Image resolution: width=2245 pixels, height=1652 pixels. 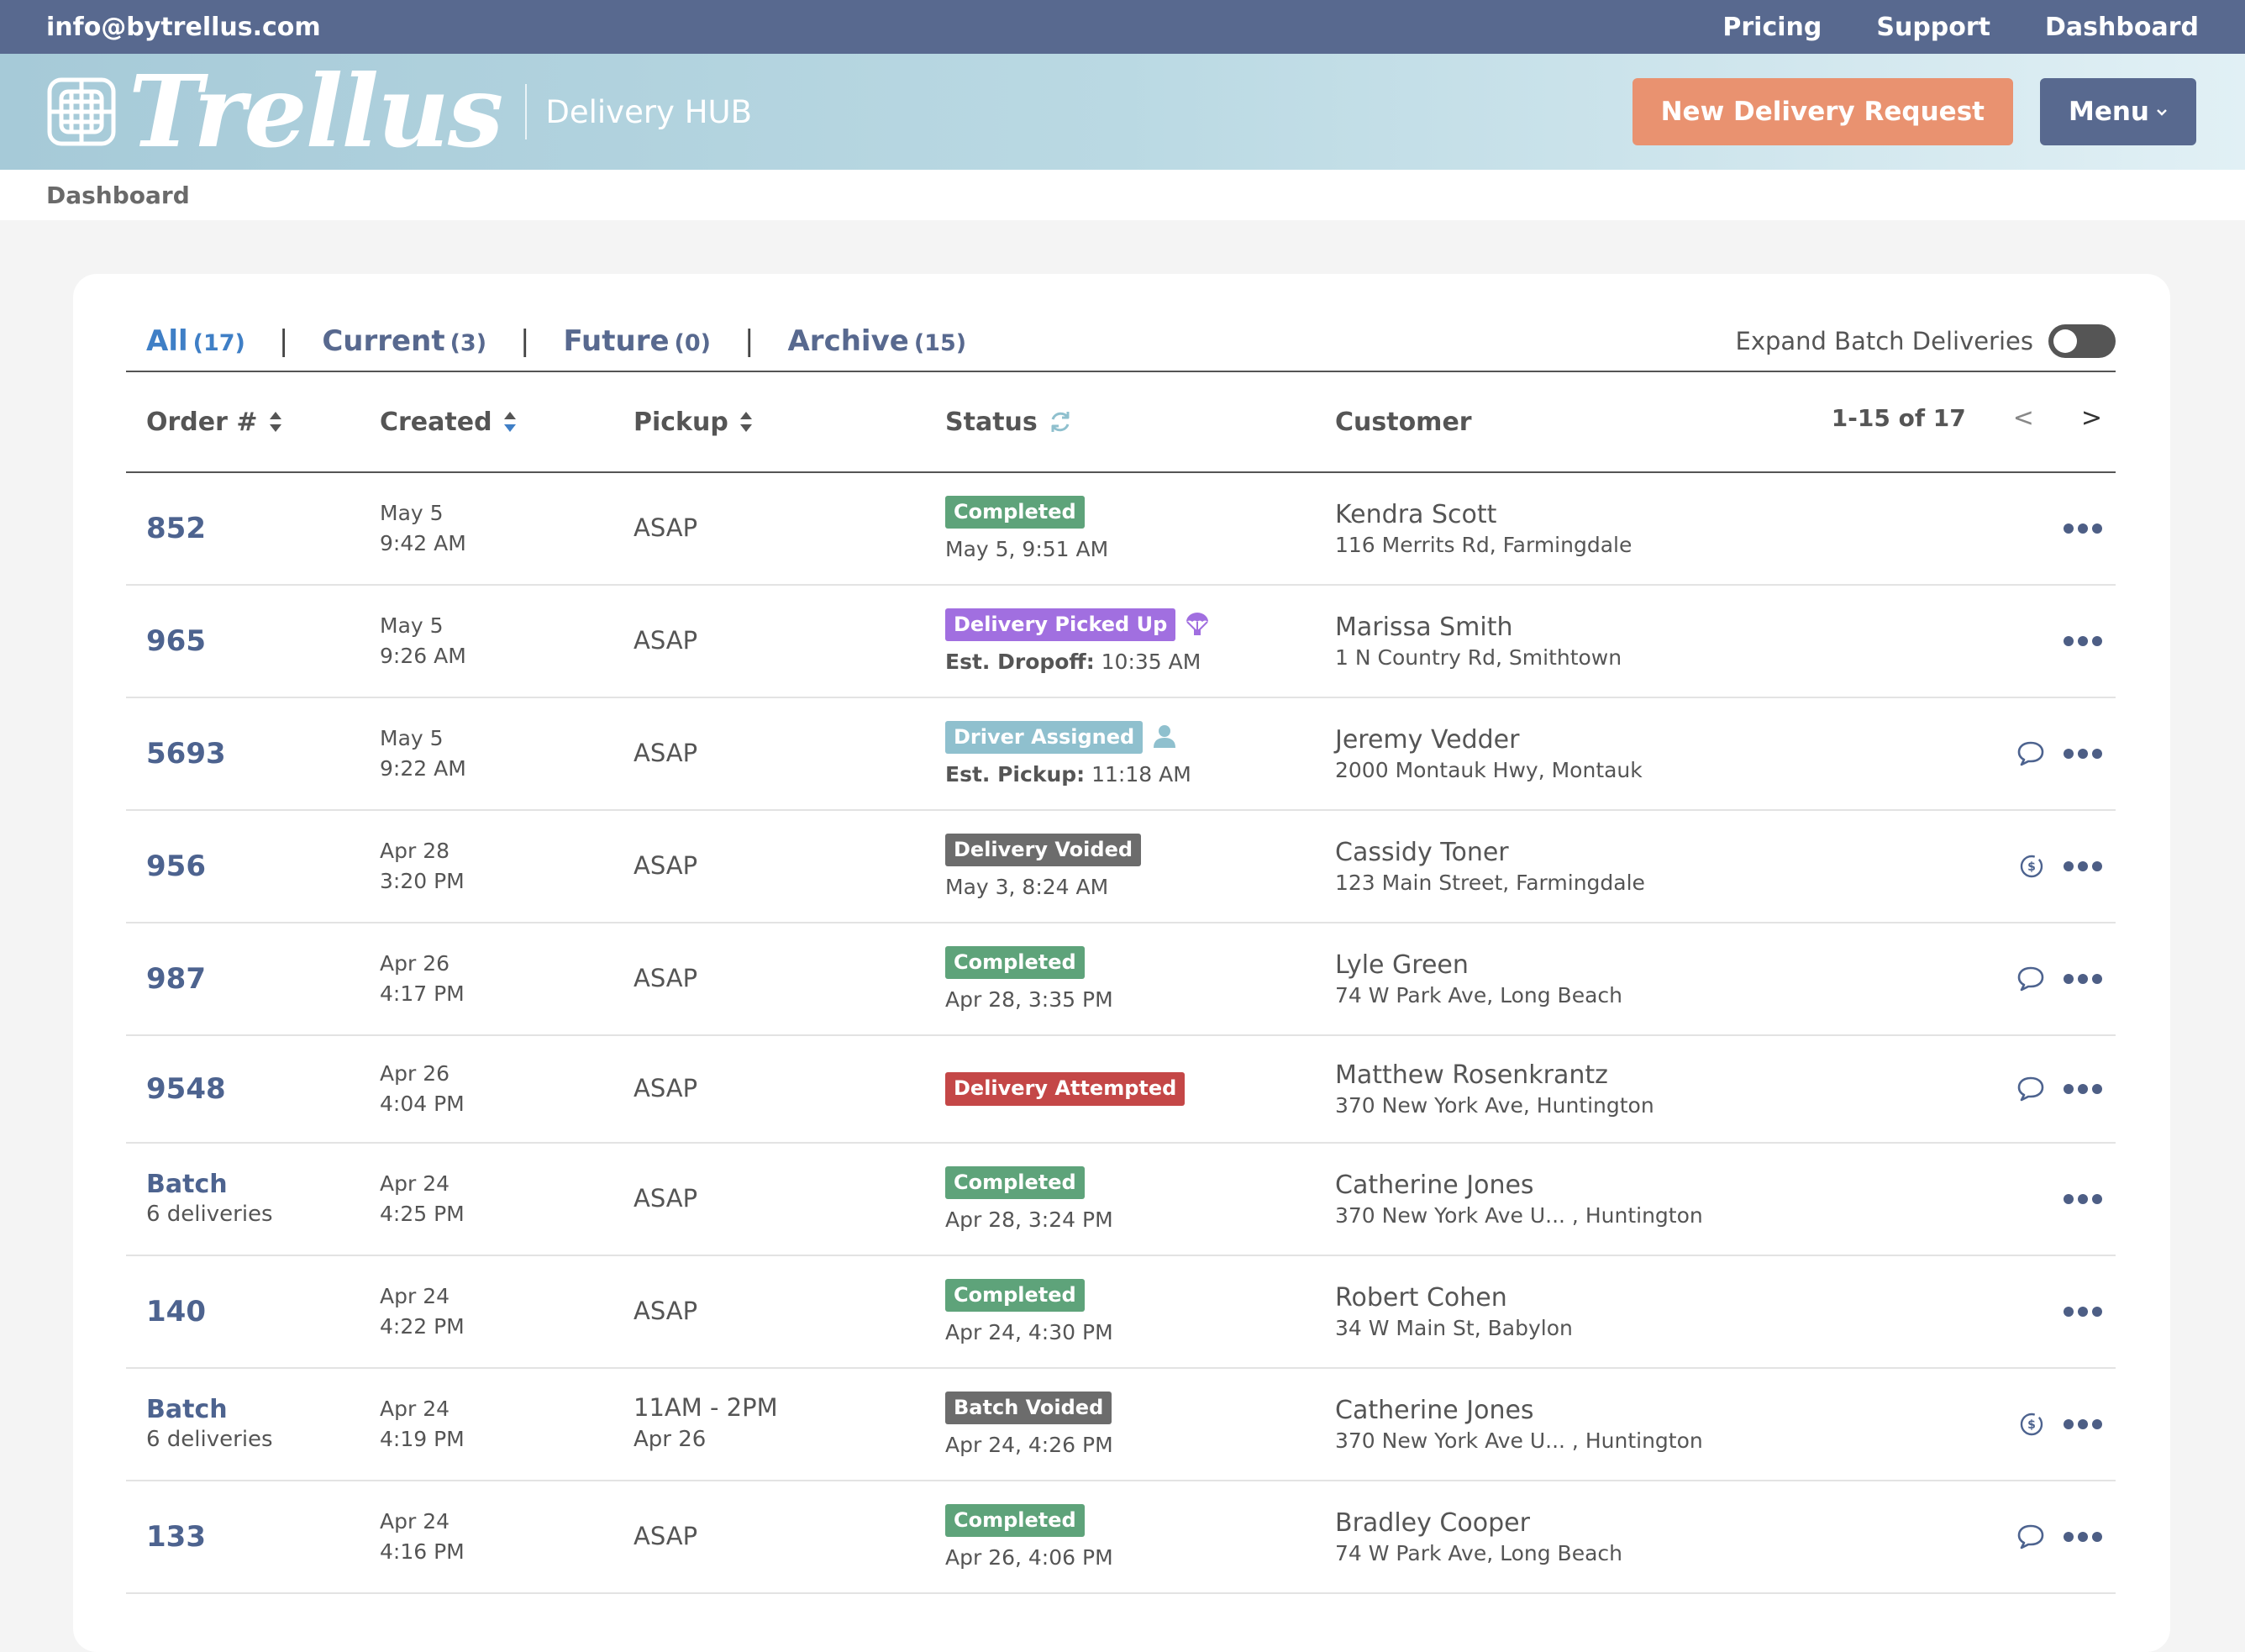 What do you see at coordinates (1772, 28) in the screenshot?
I see `nav-pricing: Pricing` at bounding box center [1772, 28].